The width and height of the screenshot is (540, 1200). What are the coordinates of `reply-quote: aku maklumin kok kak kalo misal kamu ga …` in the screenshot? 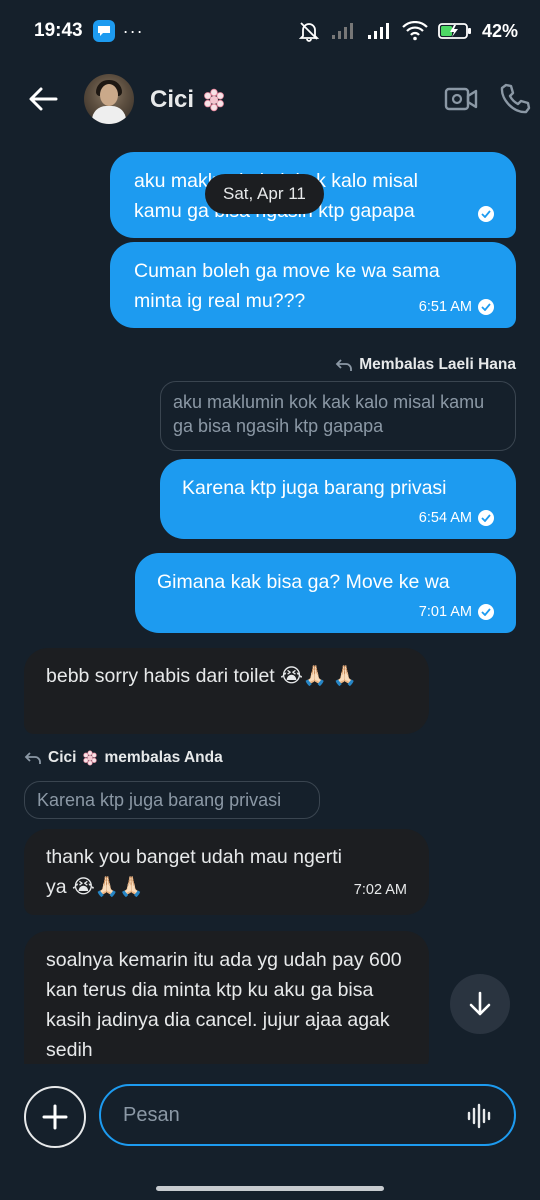 It's located at (338, 416).